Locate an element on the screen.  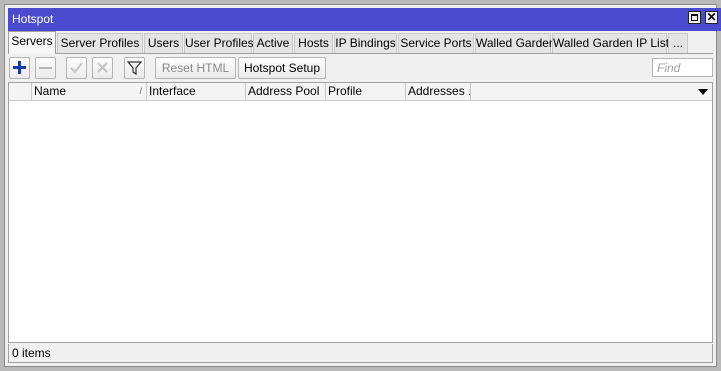
disable-button is located at coordinates (102, 68).